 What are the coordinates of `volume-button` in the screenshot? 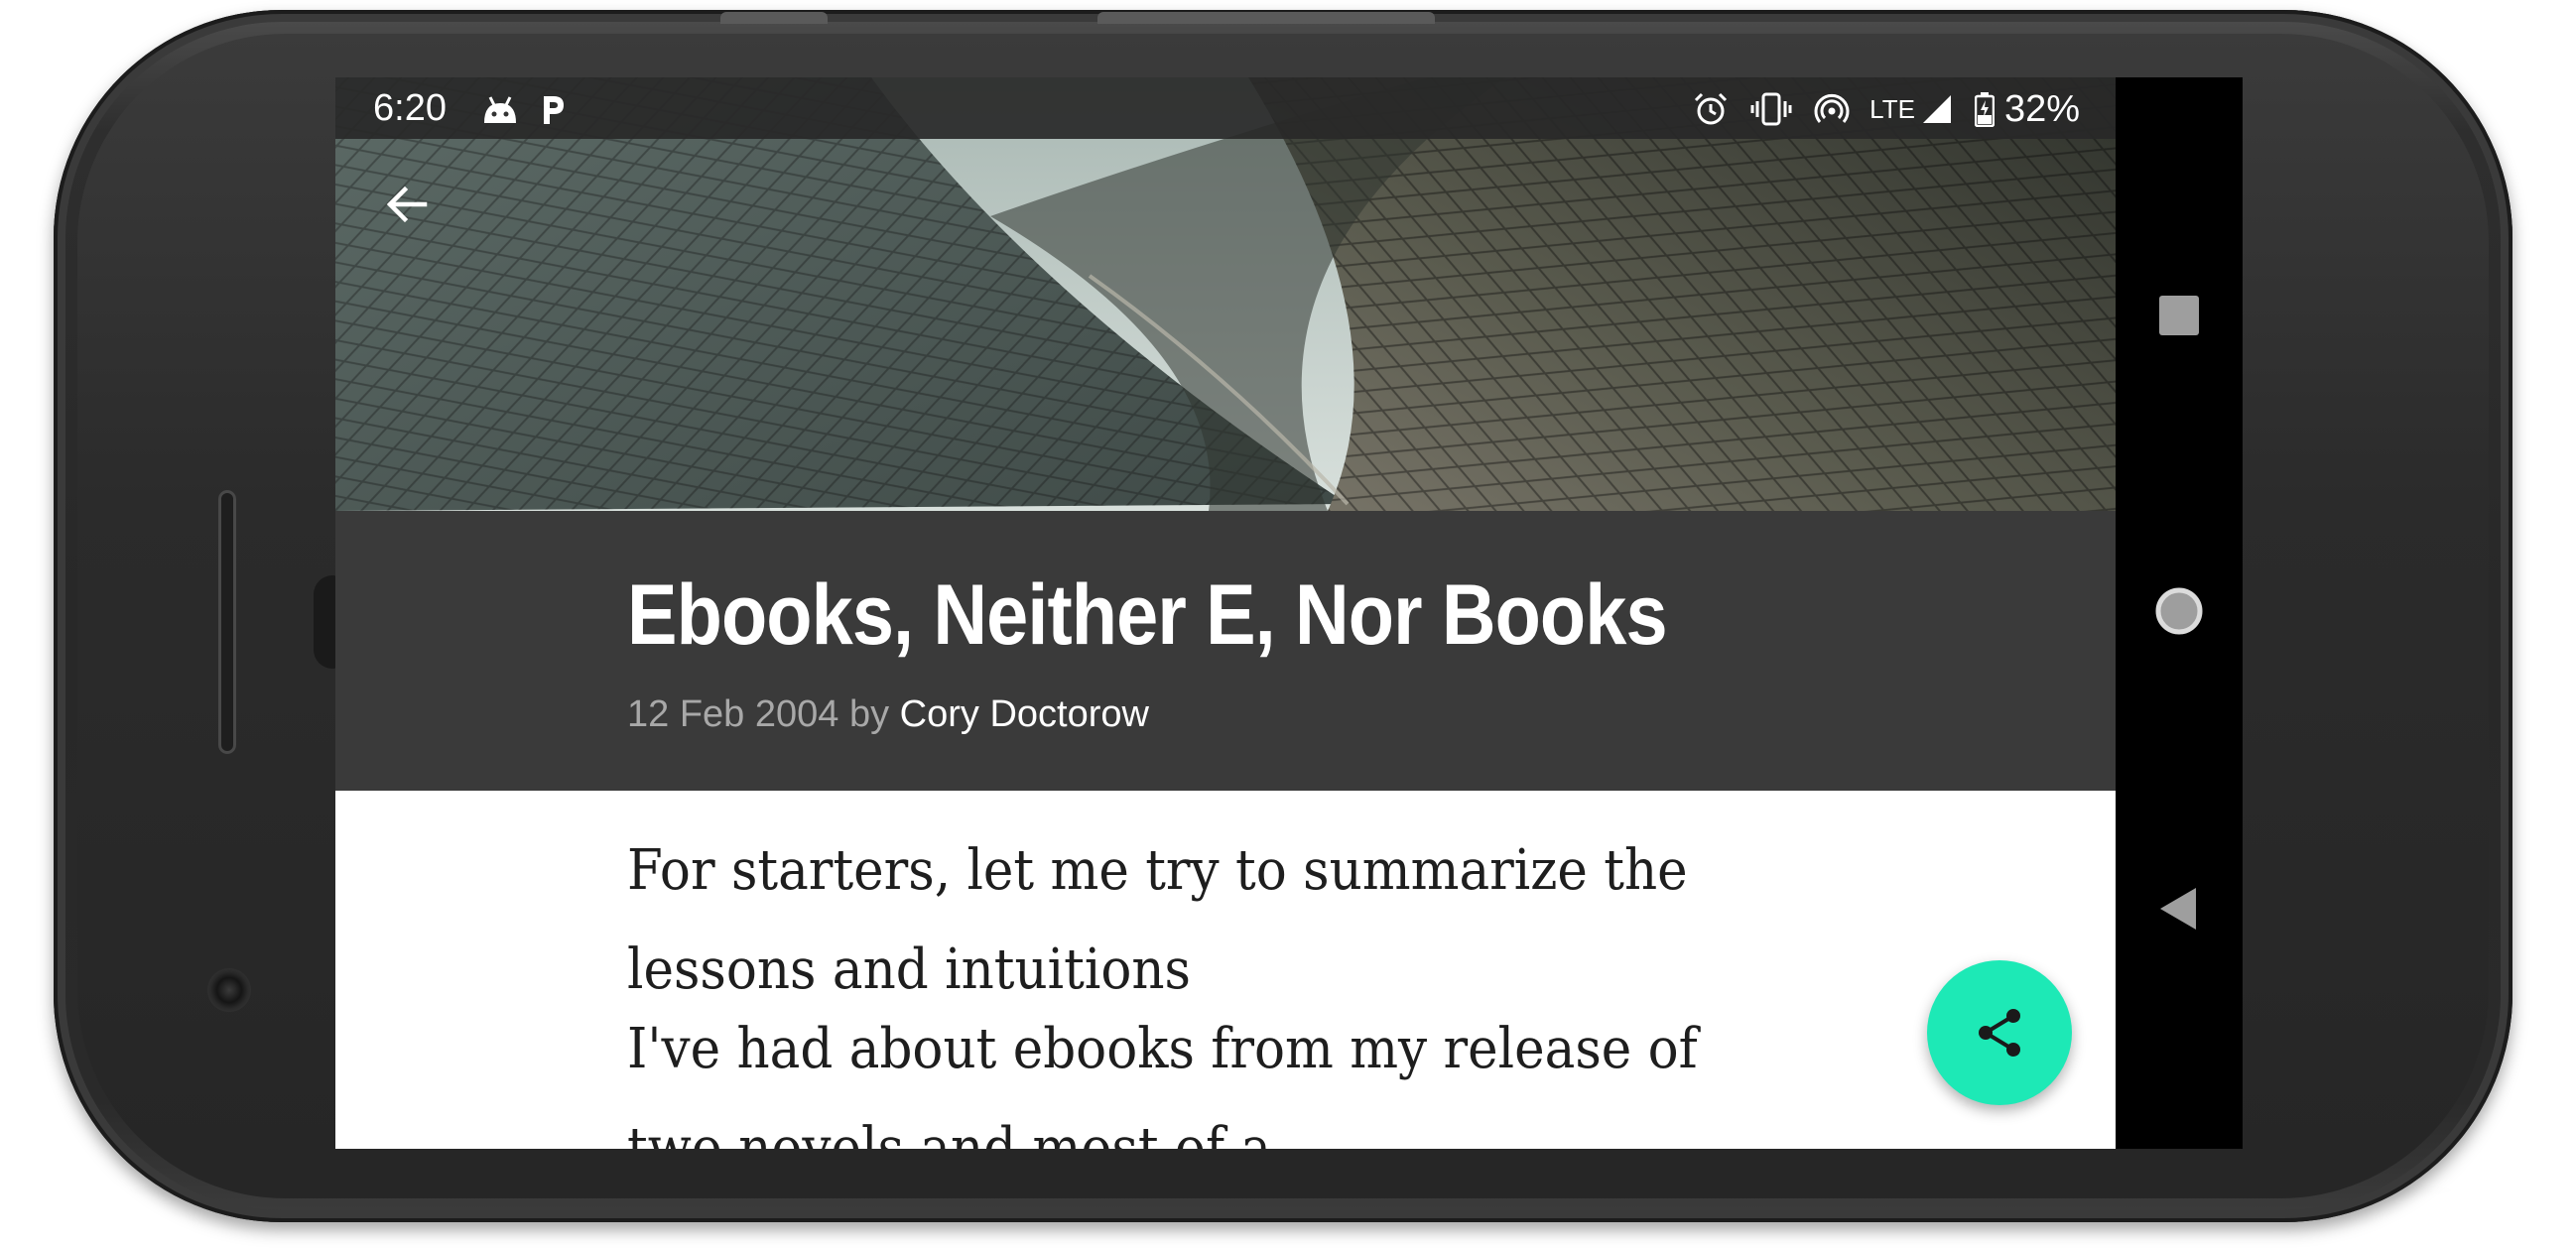 It's located at (1266, 18).